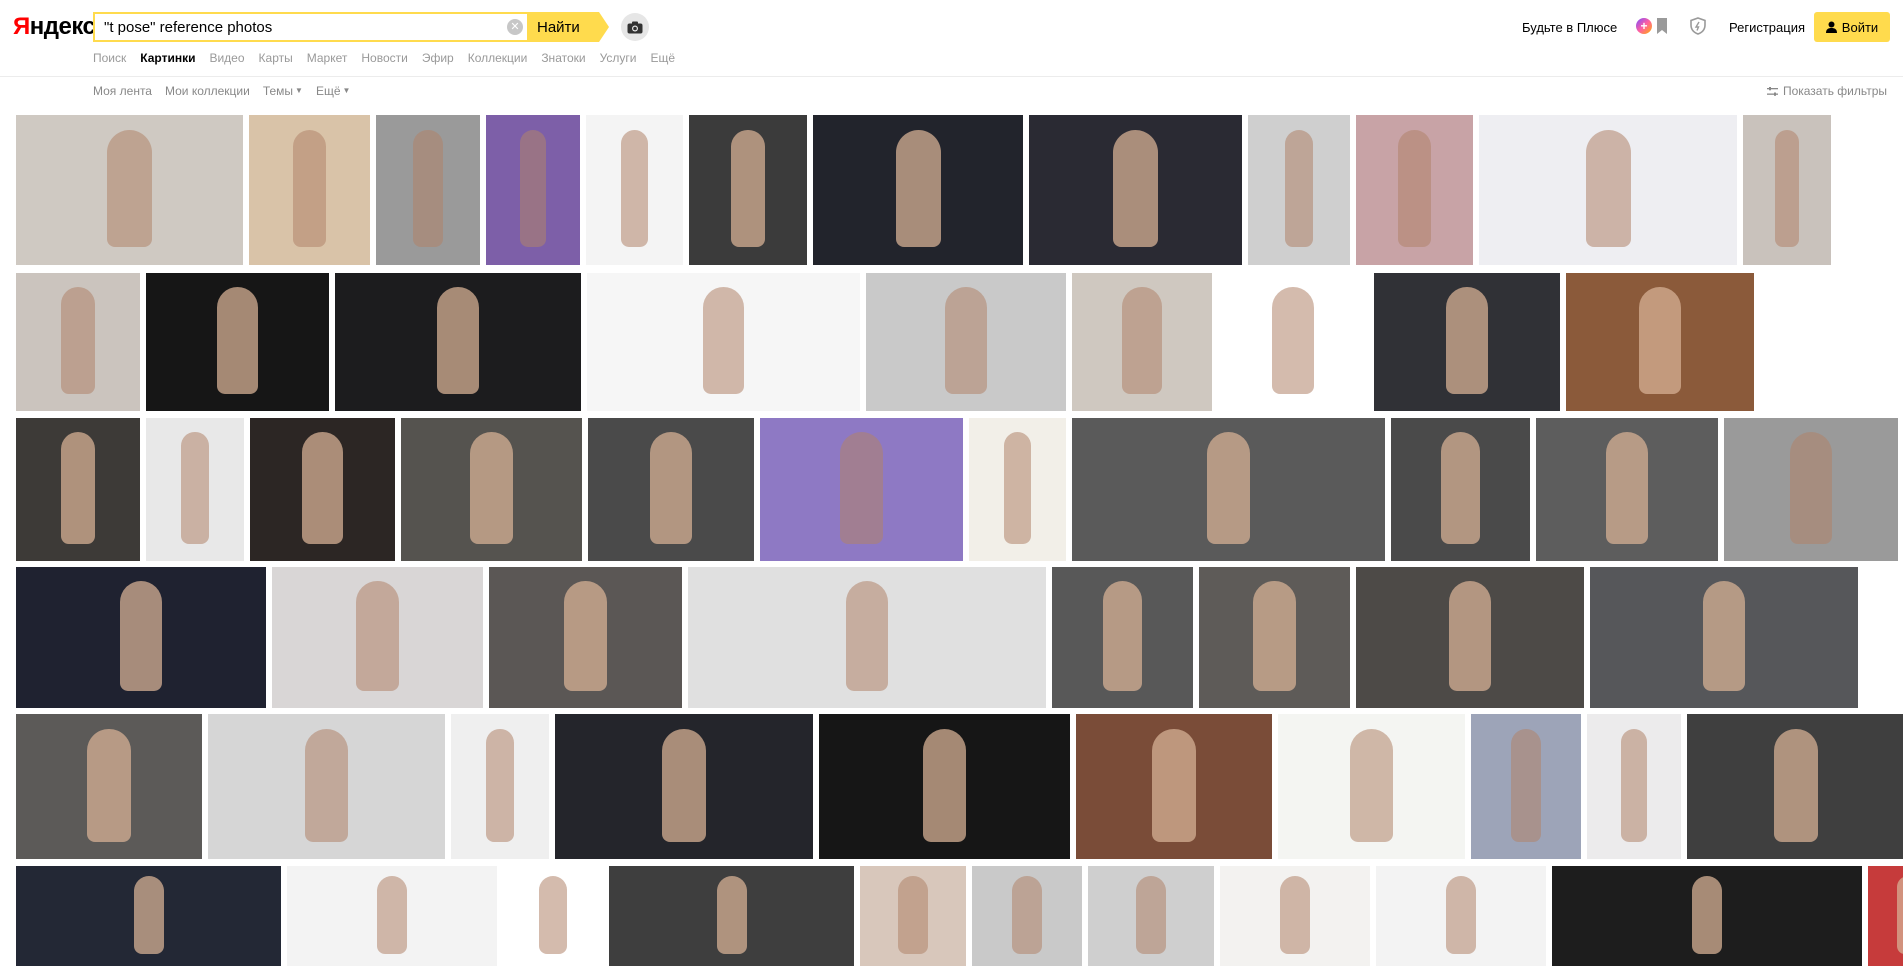 Image resolution: width=1903 pixels, height=966 pixels. What do you see at coordinates (226, 58) in the screenshot?
I see `nav-item-3: Видео` at bounding box center [226, 58].